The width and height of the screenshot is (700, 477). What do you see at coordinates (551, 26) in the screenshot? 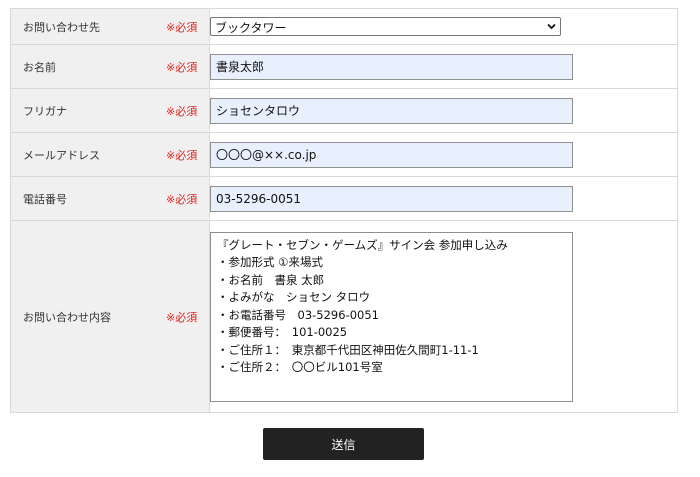
I see `chevron-down-icon` at bounding box center [551, 26].